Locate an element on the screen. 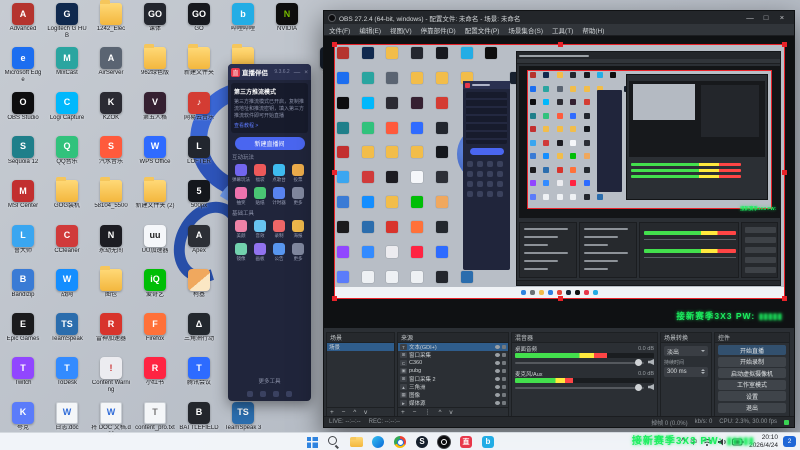  source-row: ⊞ 窗口采集 2 is located at coordinates (453, 379).